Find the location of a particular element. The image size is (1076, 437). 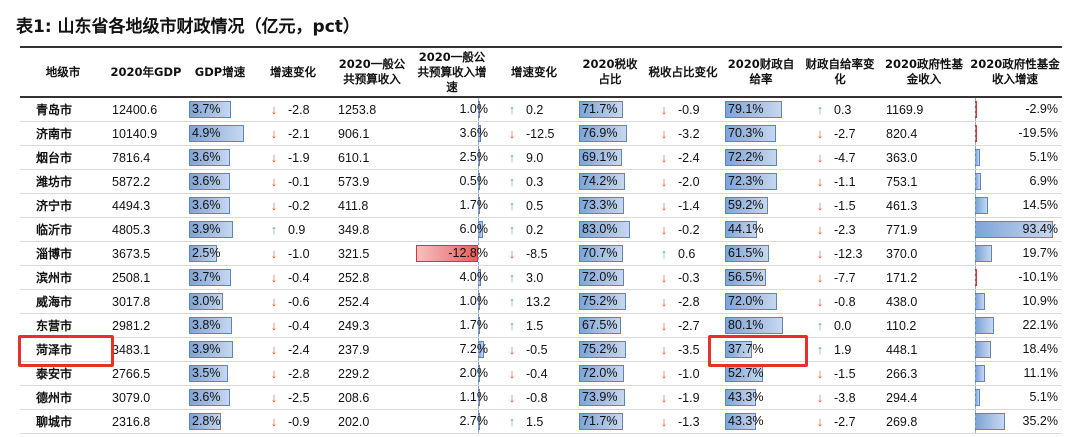

bar-cell-box: 72.2% is located at coordinates (761, 157).